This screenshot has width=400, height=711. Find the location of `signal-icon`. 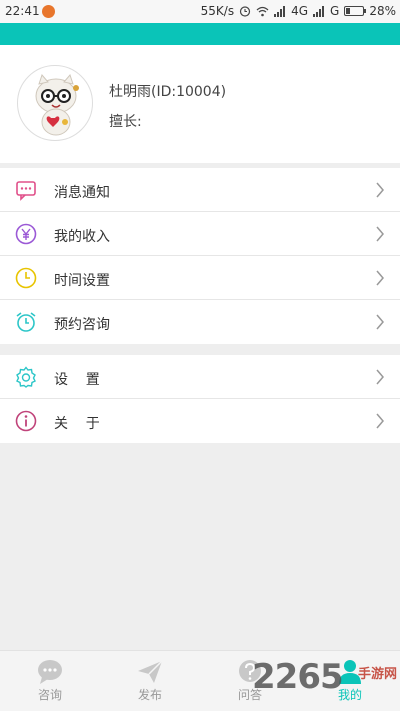

signal-icon is located at coordinates (280, 11).